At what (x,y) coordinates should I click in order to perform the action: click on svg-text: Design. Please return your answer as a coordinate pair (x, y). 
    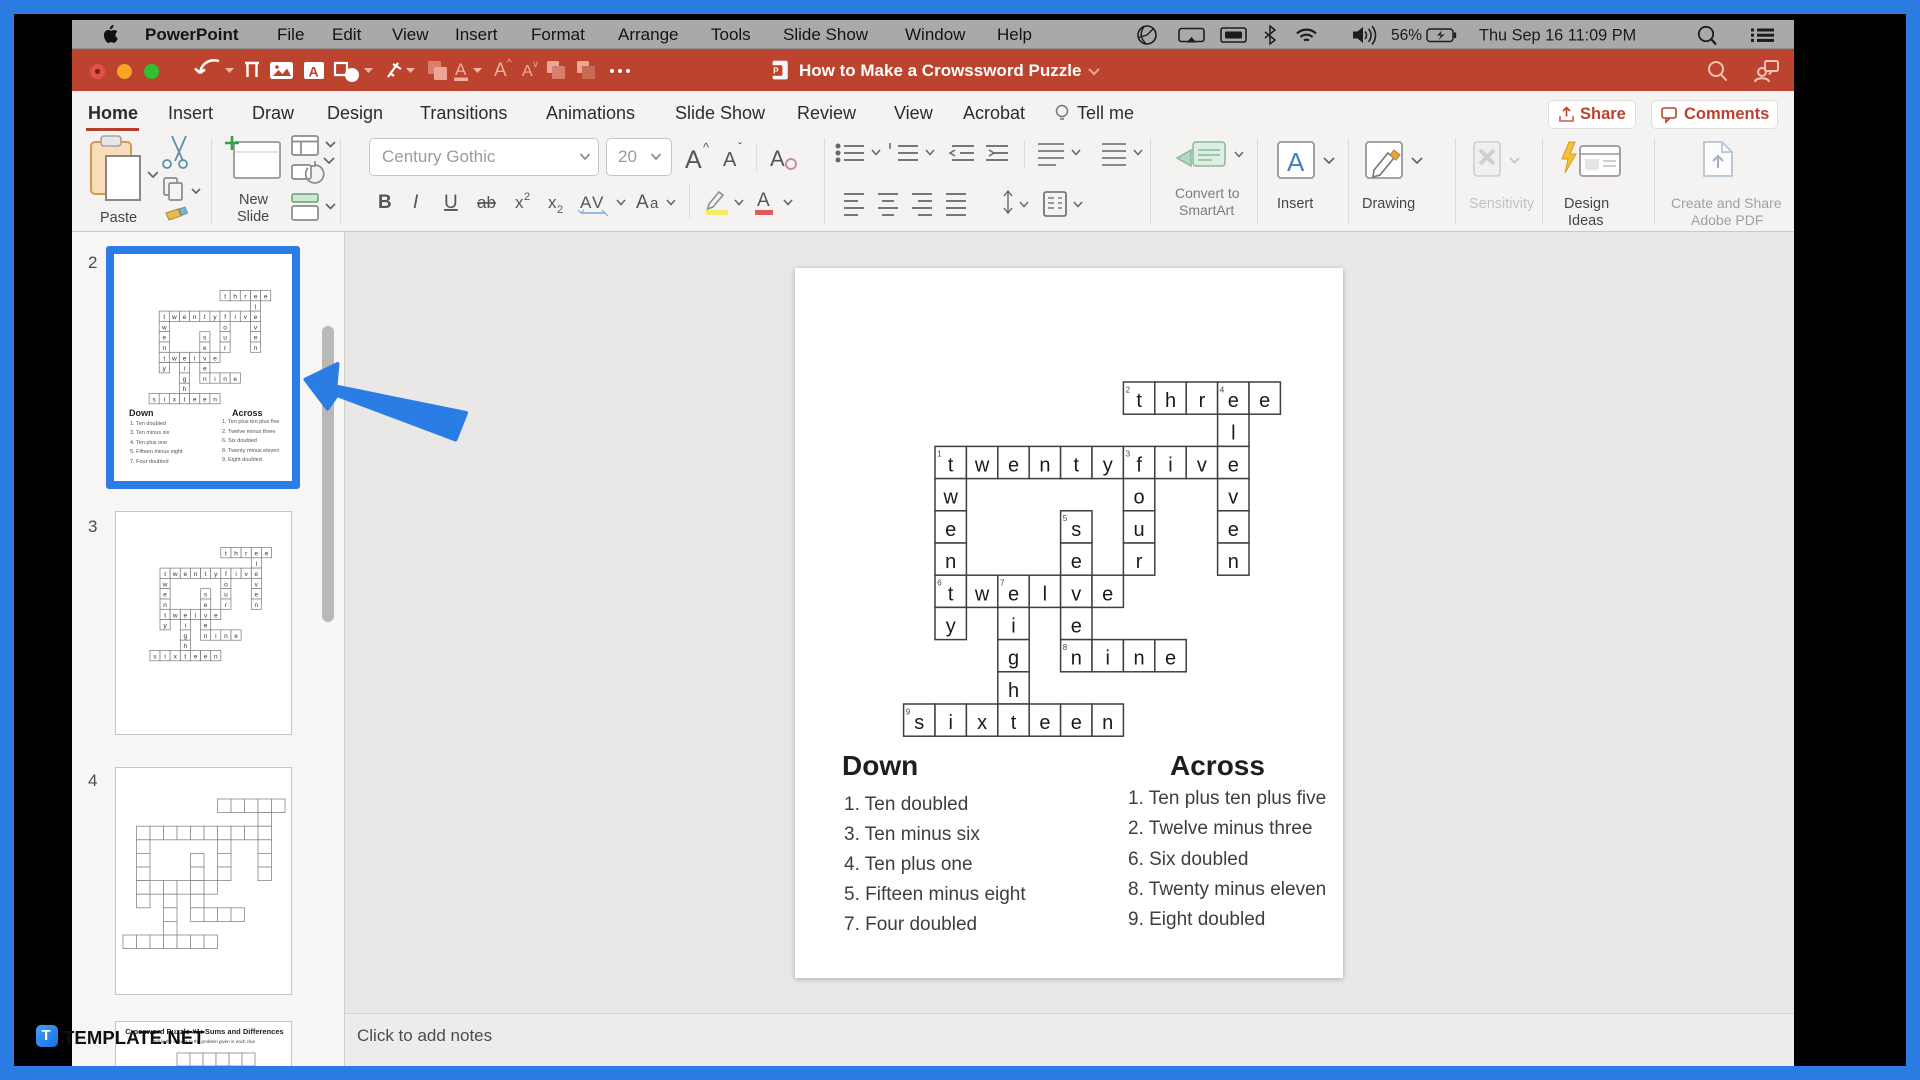
    Looking at the image, I should click on (1586, 204).